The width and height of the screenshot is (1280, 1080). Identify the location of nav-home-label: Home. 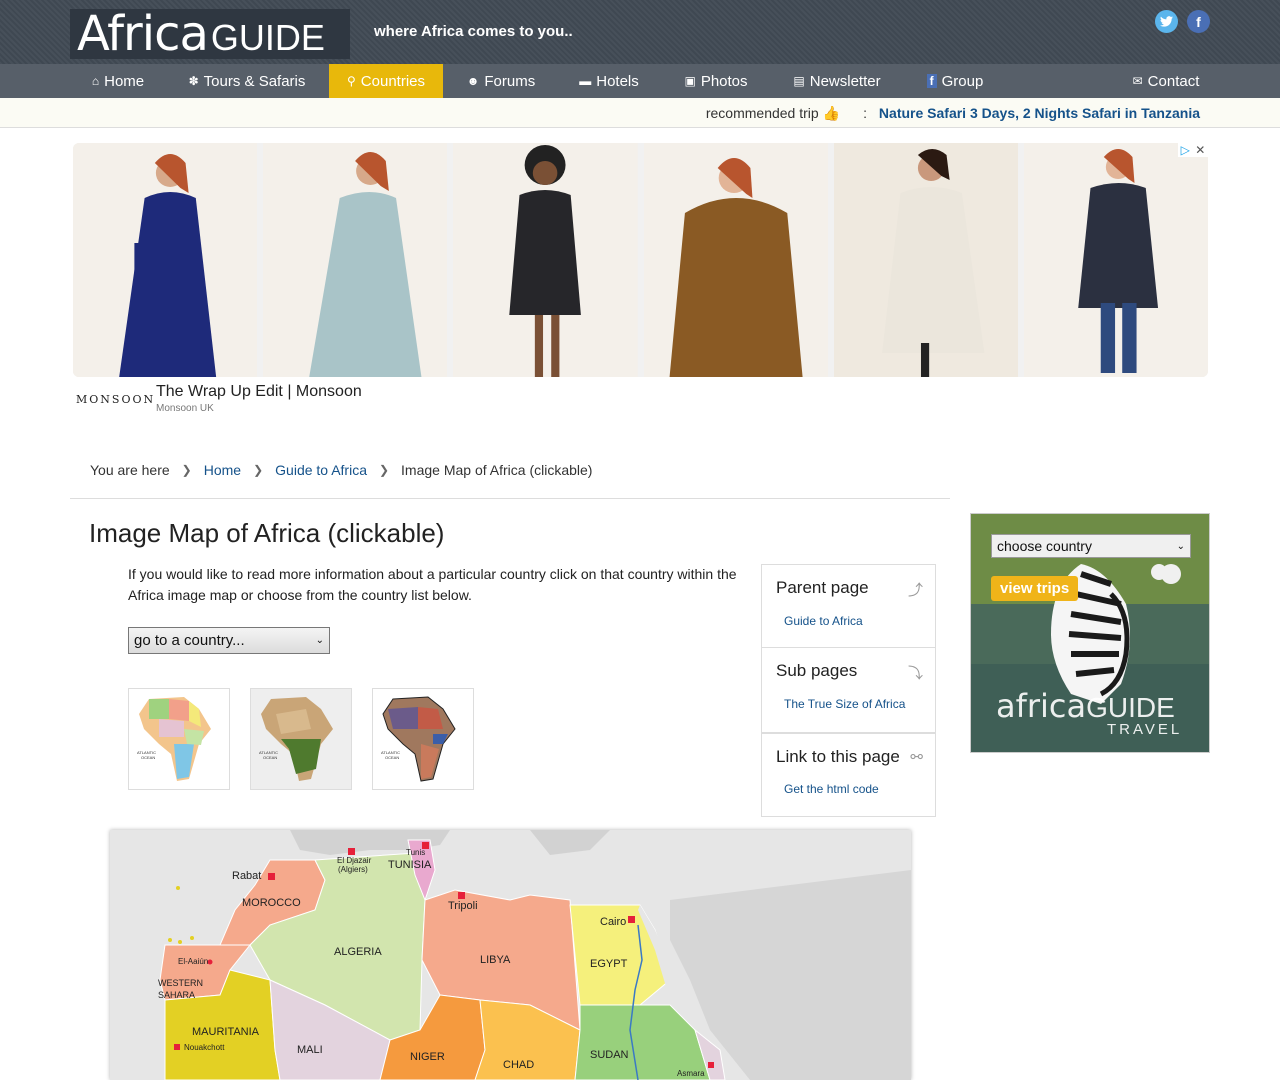
(124, 81).